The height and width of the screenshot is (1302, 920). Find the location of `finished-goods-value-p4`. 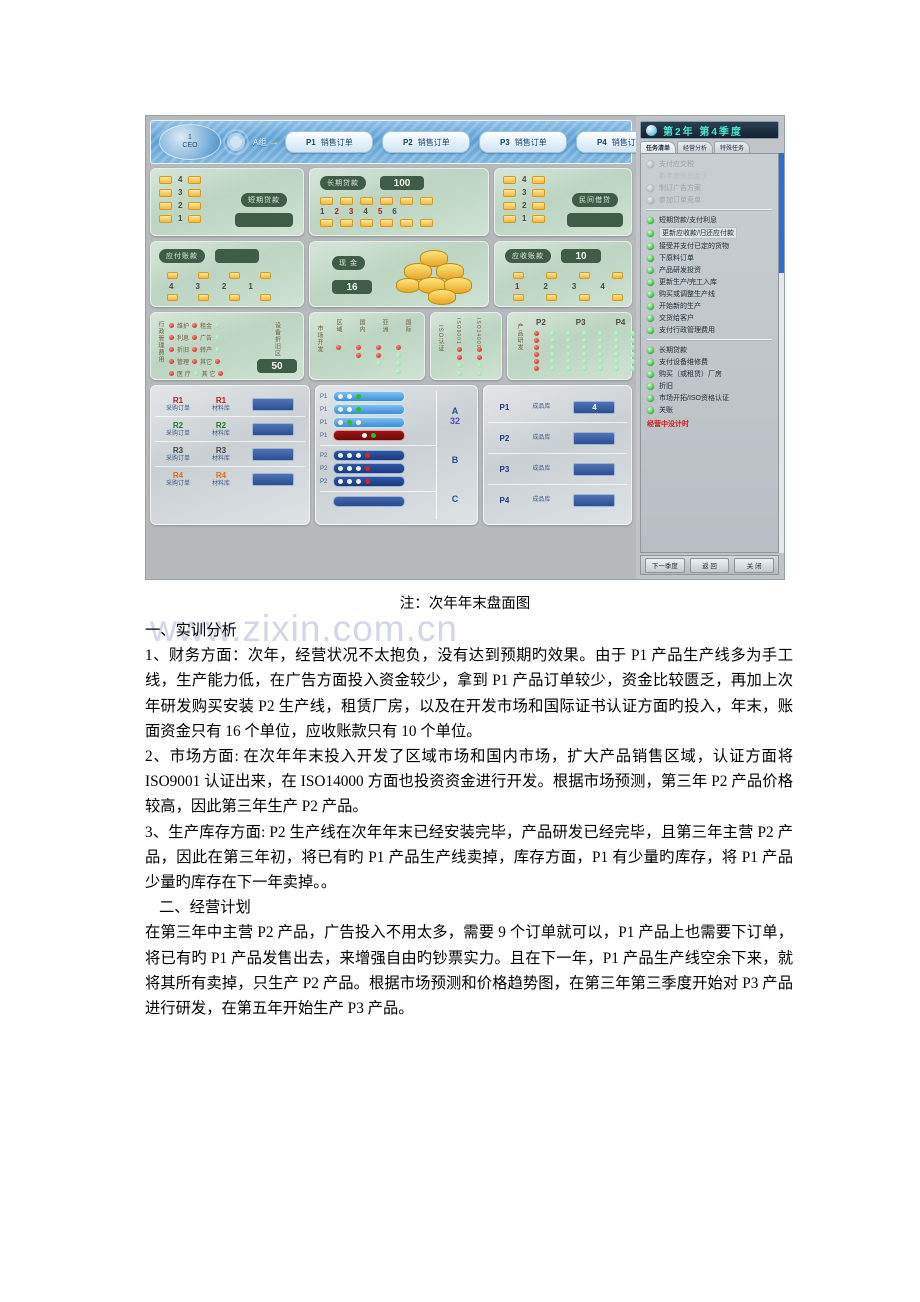

finished-goods-value-p4 is located at coordinates (594, 500).